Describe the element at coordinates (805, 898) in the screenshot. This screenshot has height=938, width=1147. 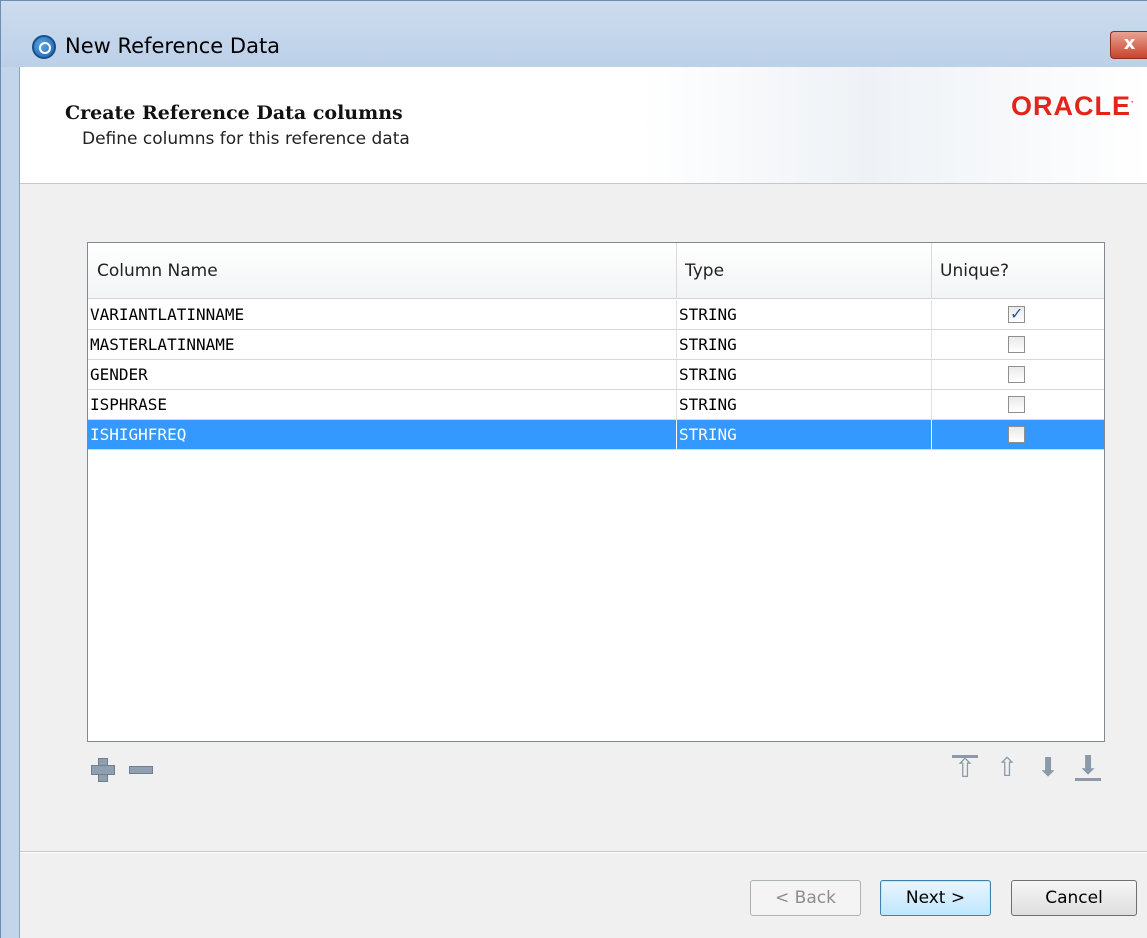
I see `back-button: < Back` at that location.